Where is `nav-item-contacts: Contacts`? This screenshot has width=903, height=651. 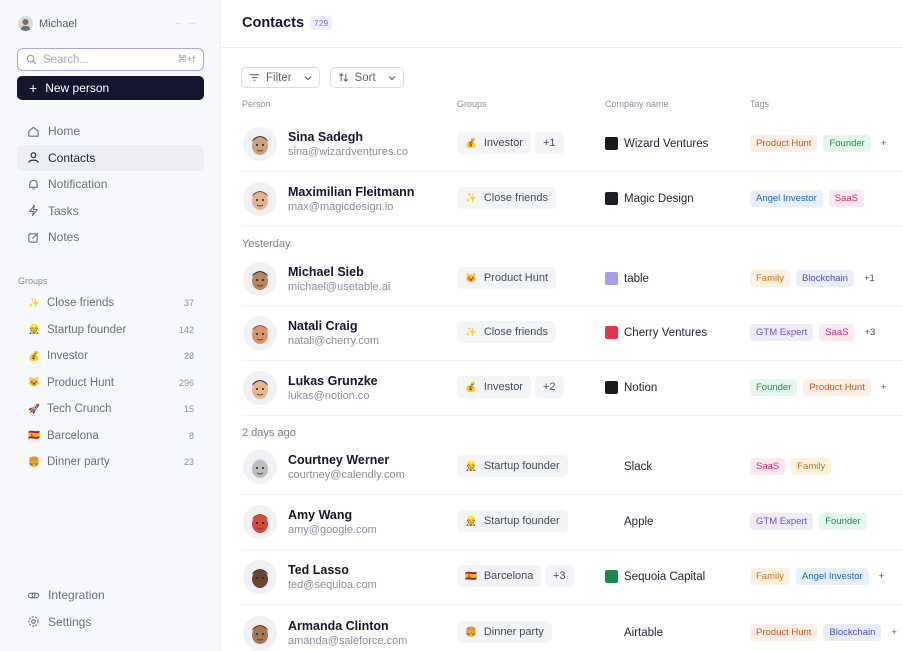
nav-item-contacts: Contacts is located at coordinates (110, 157).